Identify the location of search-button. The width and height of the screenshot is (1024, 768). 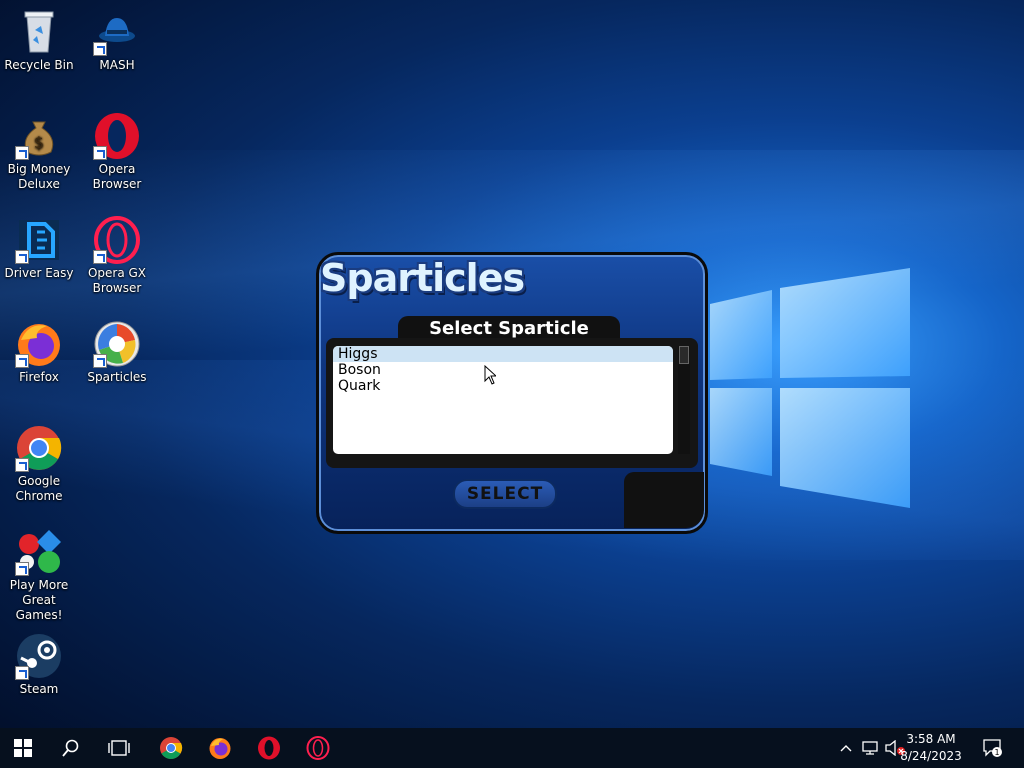
(71, 748).